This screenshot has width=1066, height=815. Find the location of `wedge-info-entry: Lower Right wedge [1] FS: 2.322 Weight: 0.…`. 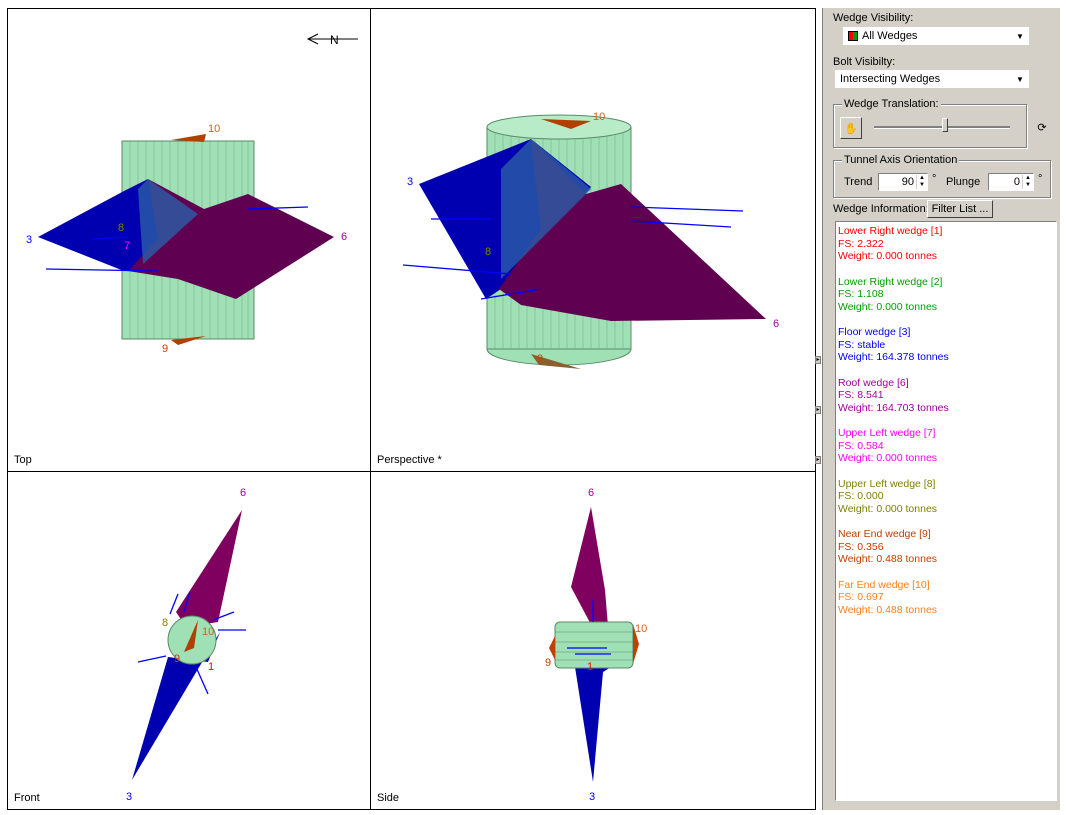

wedge-info-entry: Lower Right wedge [1] FS: 2.322 Weight: 0.… is located at coordinates (946, 244).